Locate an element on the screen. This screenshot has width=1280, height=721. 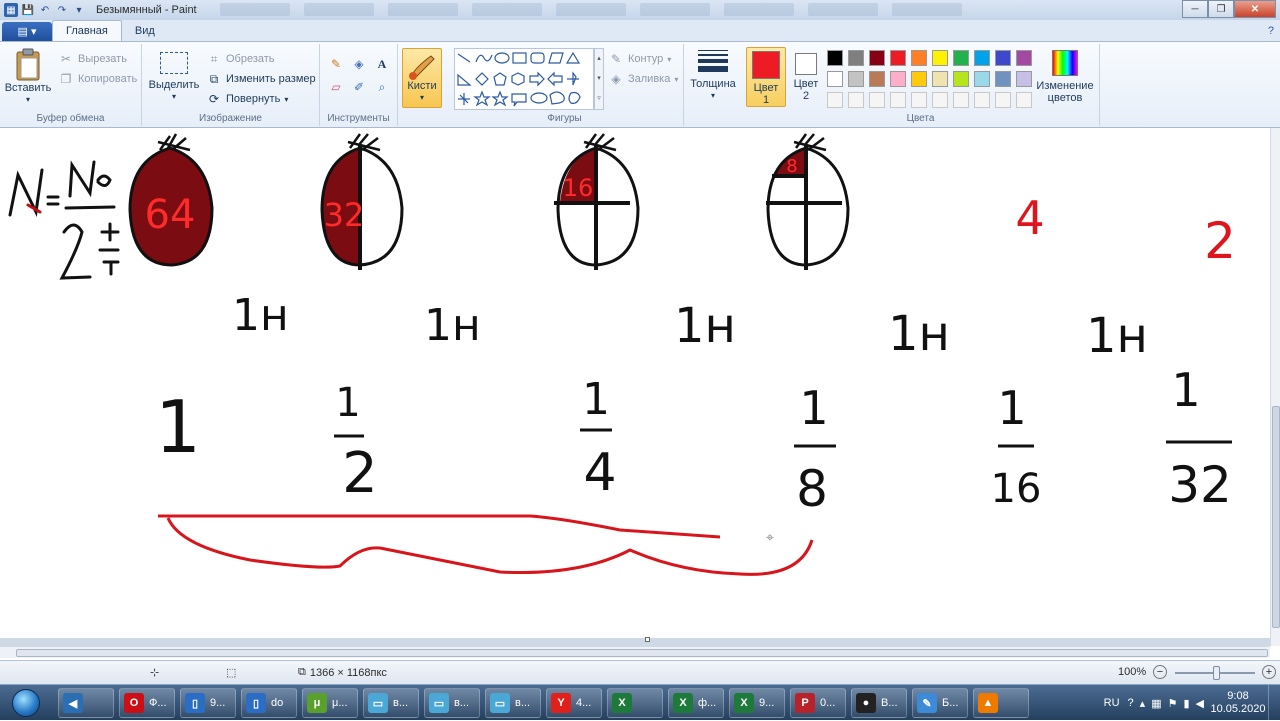
language-indicator: RU is located at coordinates (1112, 703).